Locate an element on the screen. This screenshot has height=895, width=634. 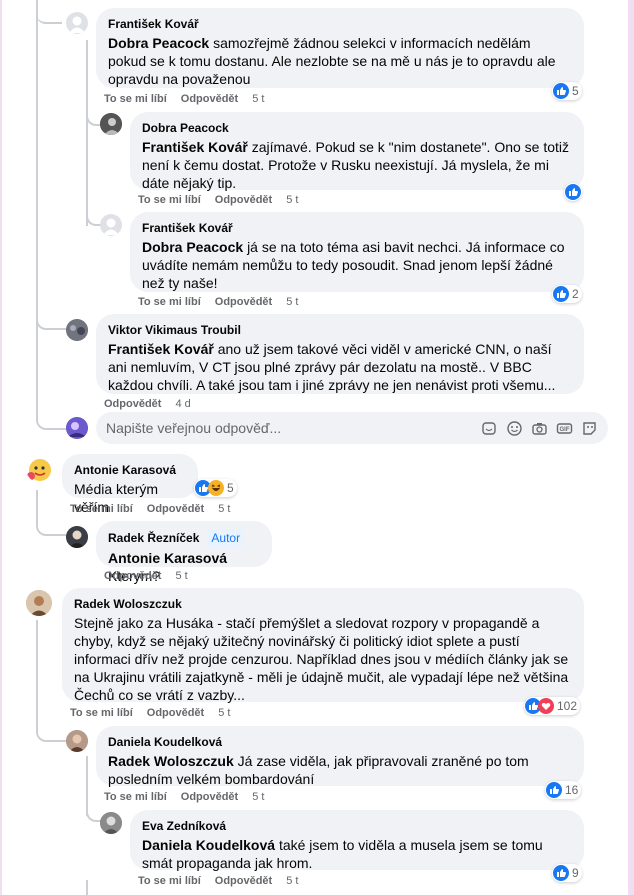
reply-tools: GIF is located at coordinates (539, 428).